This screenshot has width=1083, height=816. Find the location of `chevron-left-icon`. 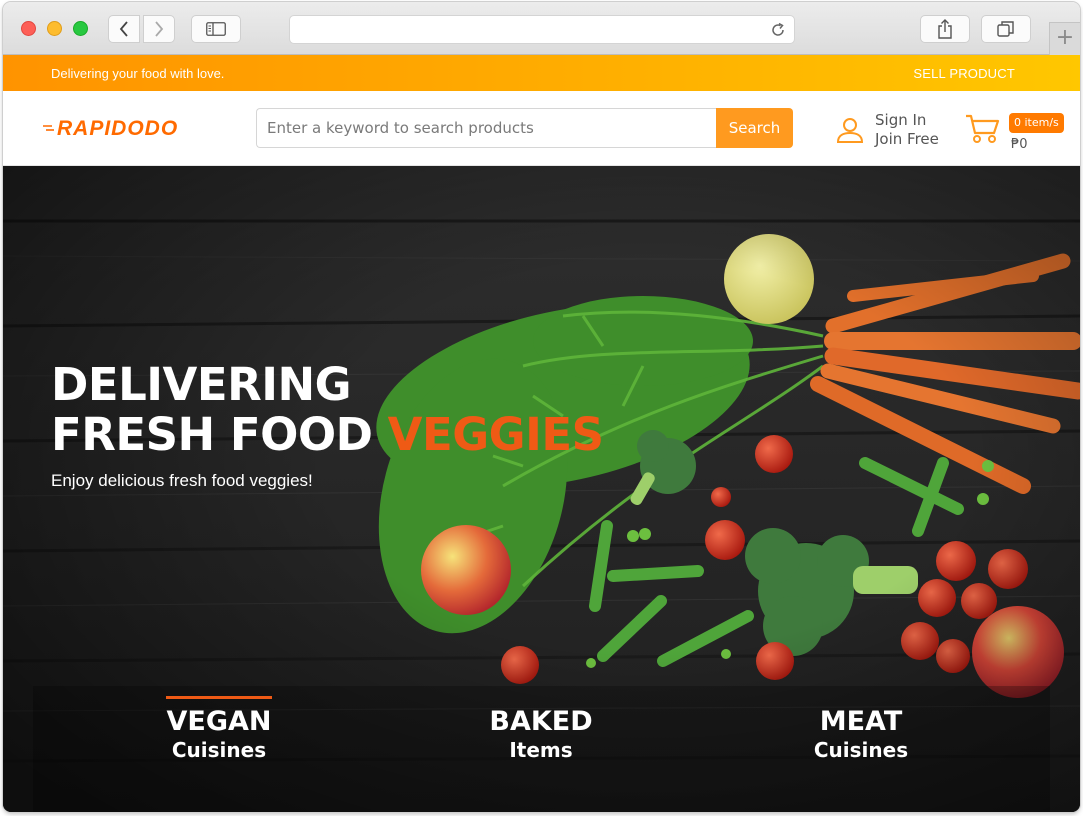

chevron-left-icon is located at coordinates (123, 29).